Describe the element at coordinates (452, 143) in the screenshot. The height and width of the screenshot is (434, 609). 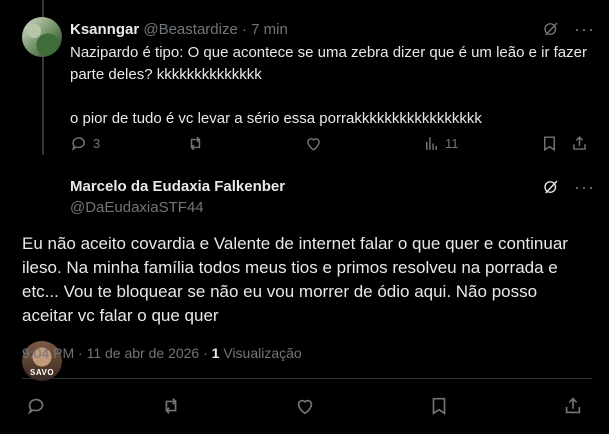
I see `views-count: 11` at that location.